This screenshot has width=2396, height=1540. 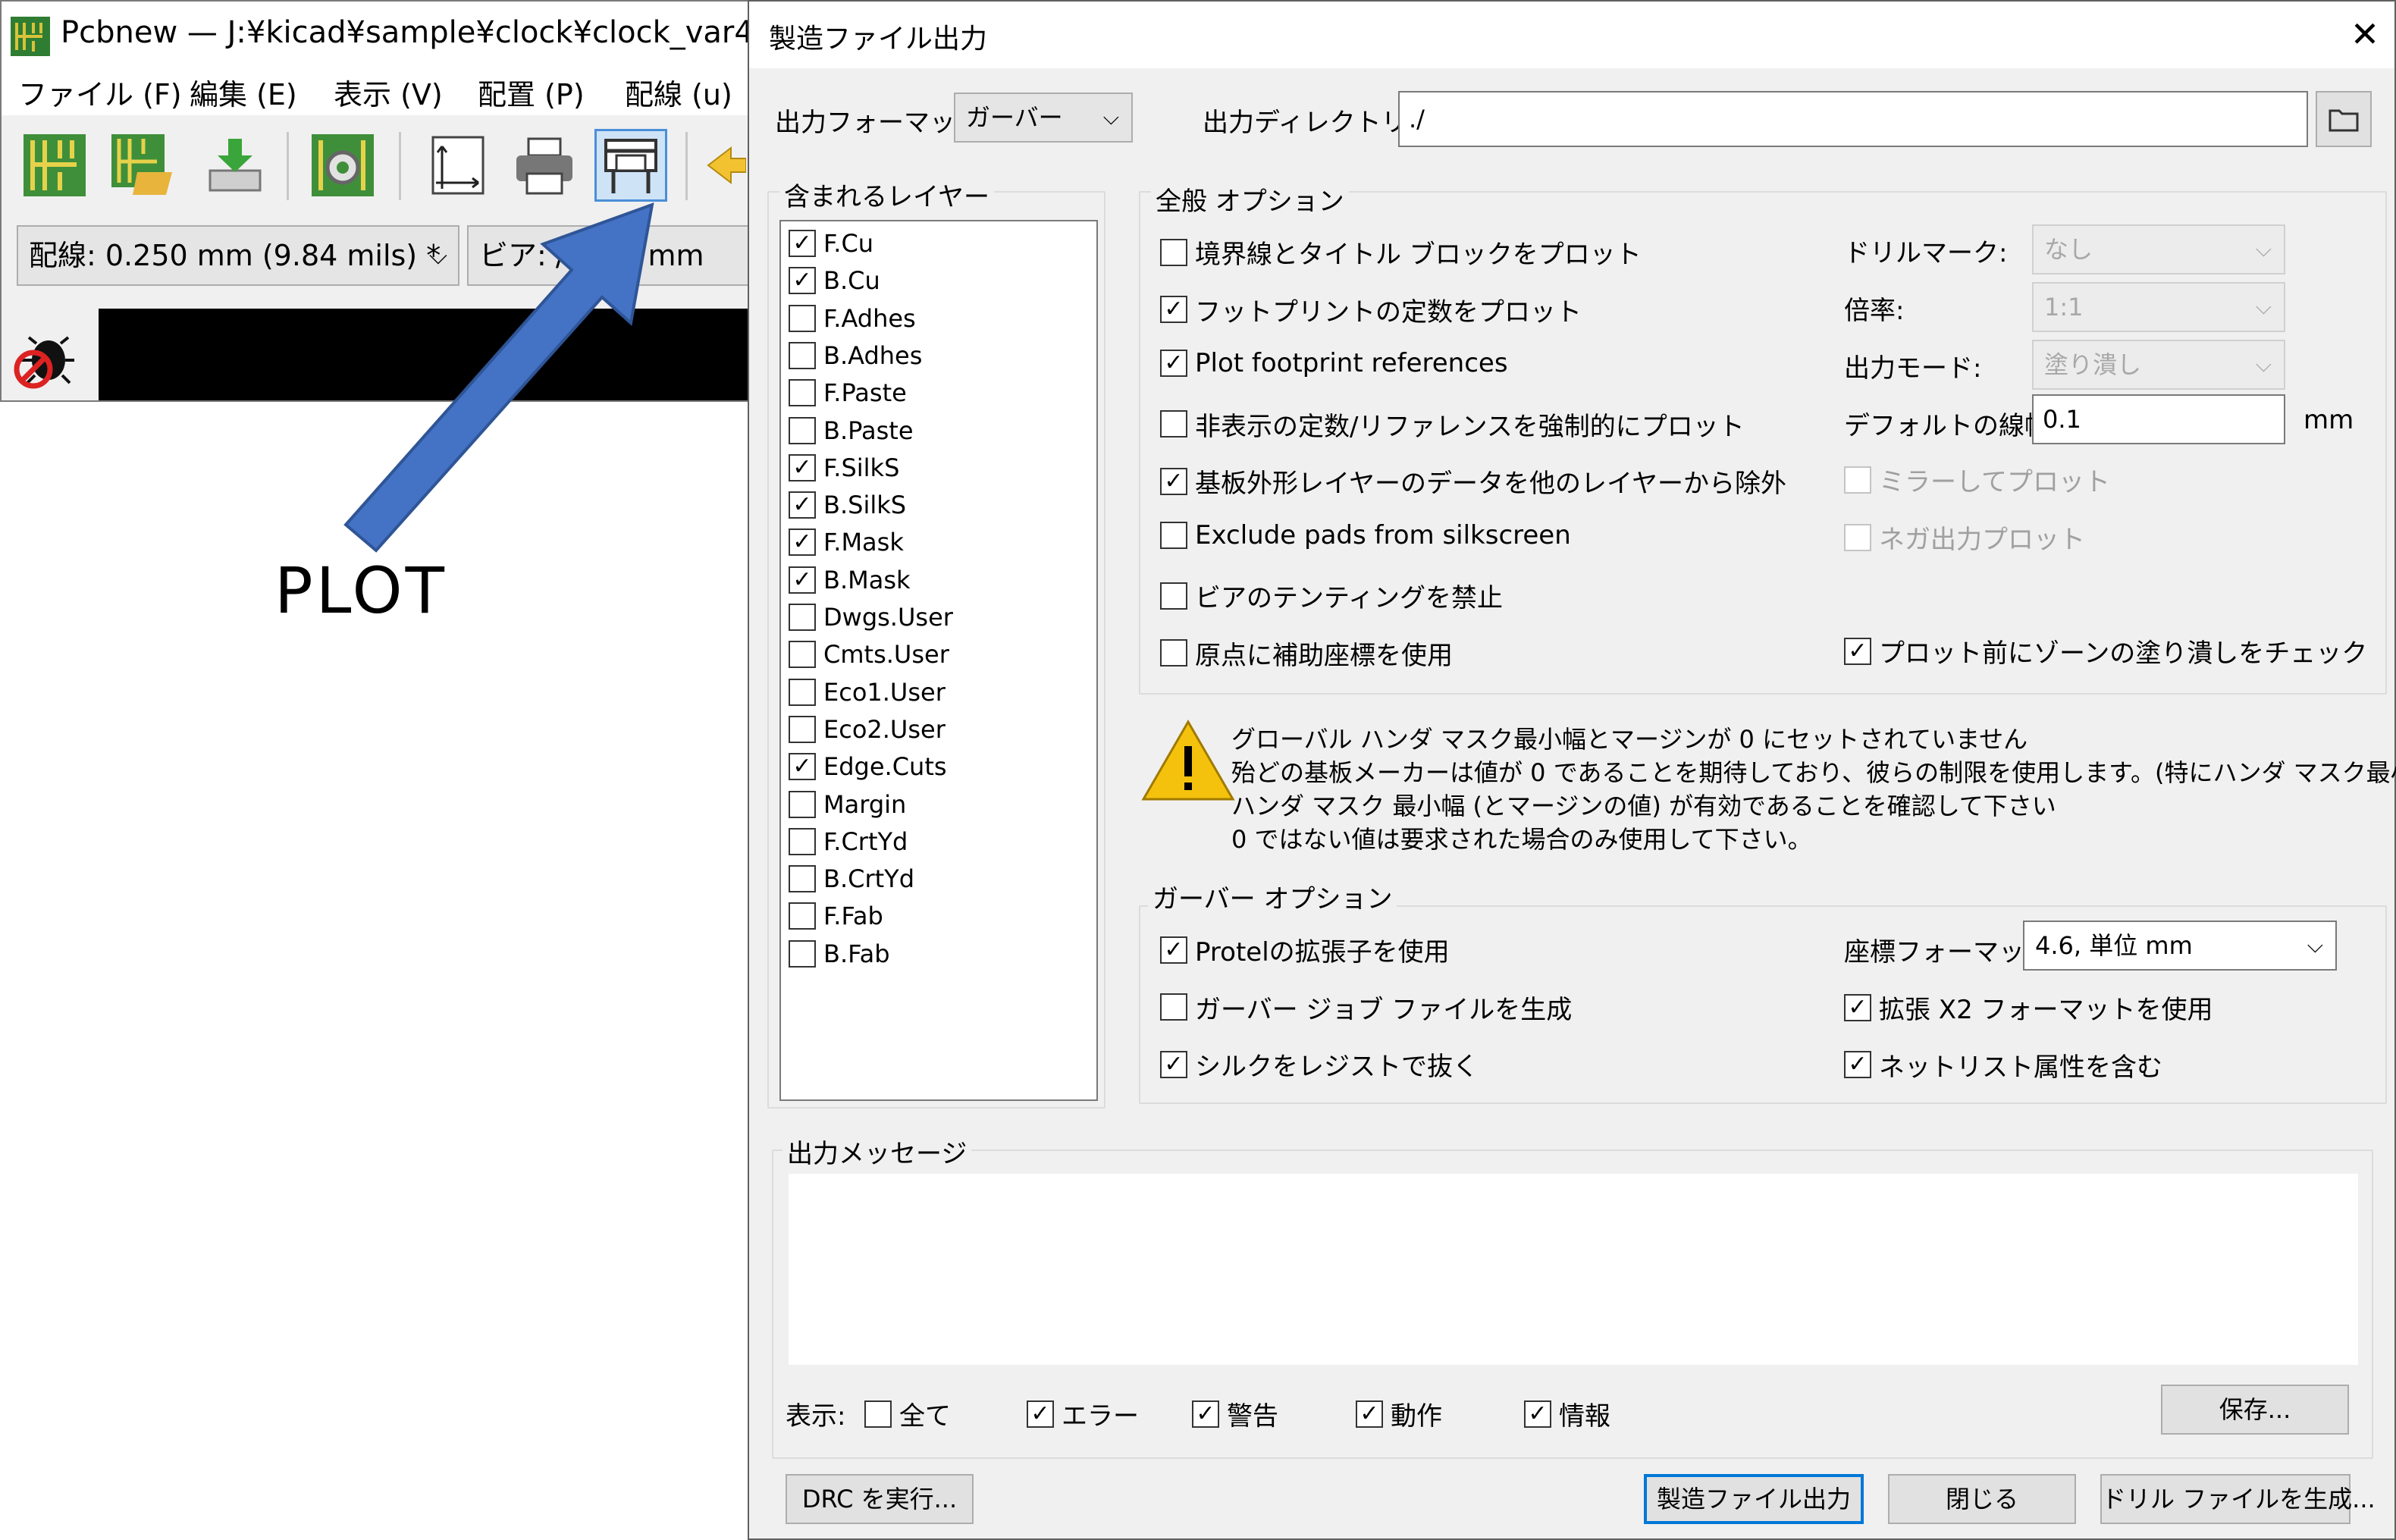 What do you see at coordinates (55, 166) in the screenshot?
I see `pcb-board-icon` at bounding box center [55, 166].